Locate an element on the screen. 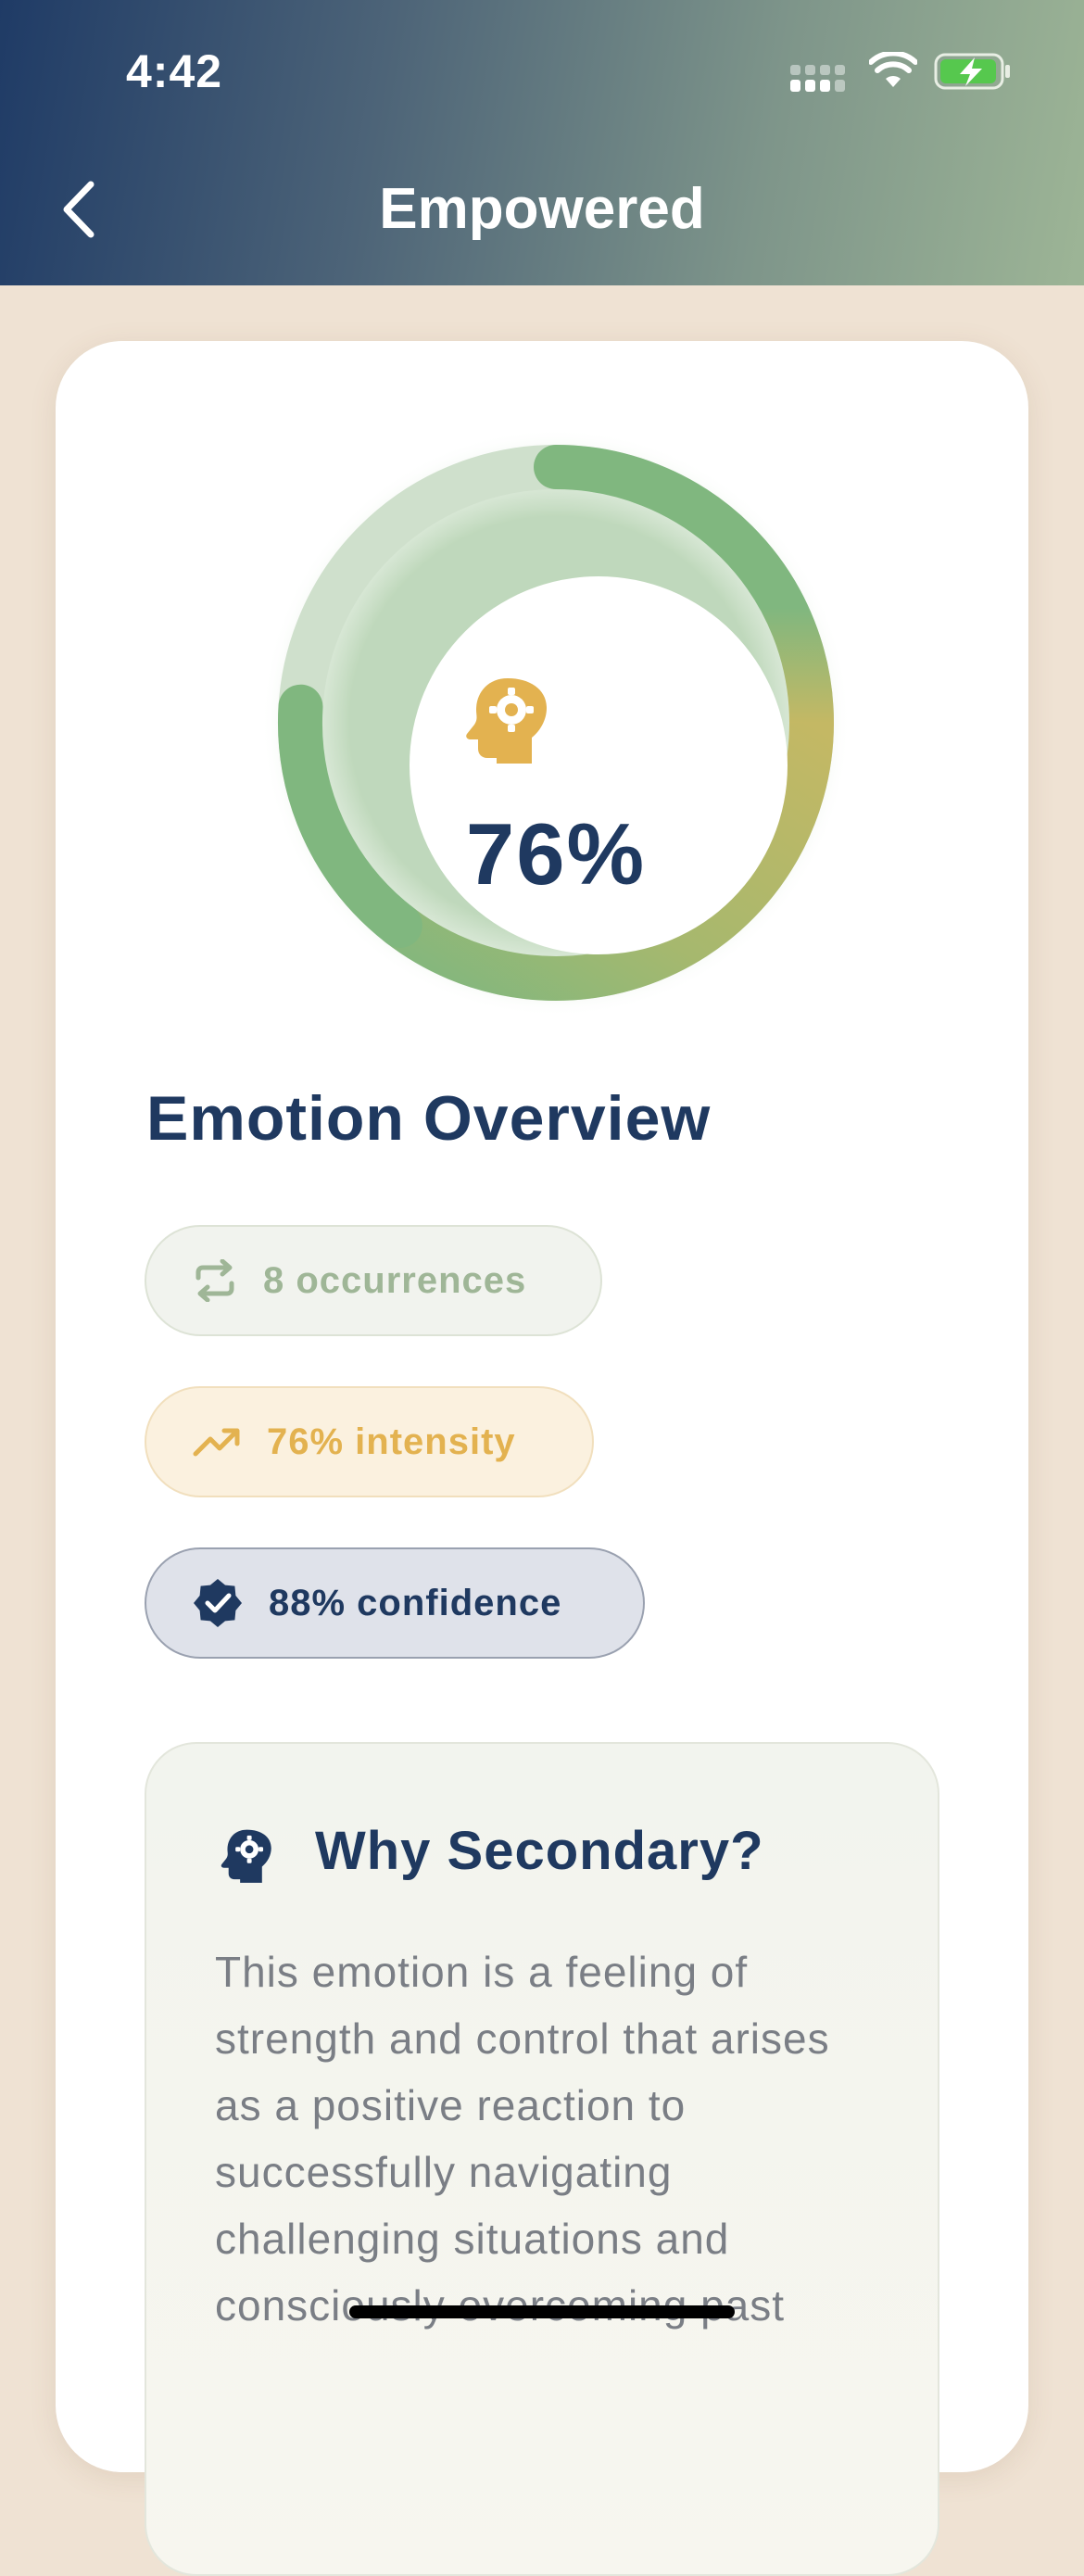 This screenshot has height=2576, width=1084. overview-title: Emotion Overview is located at coordinates (429, 1119).